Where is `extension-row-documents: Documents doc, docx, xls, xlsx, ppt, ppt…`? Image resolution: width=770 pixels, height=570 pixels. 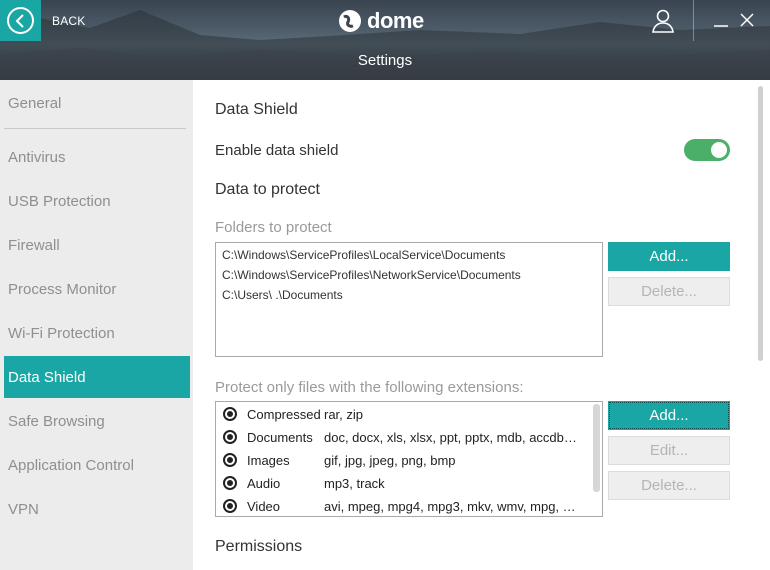 extension-row-documents: Documents doc, docx, xls, xlsx, ppt, ppt… is located at coordinates (402, 437).